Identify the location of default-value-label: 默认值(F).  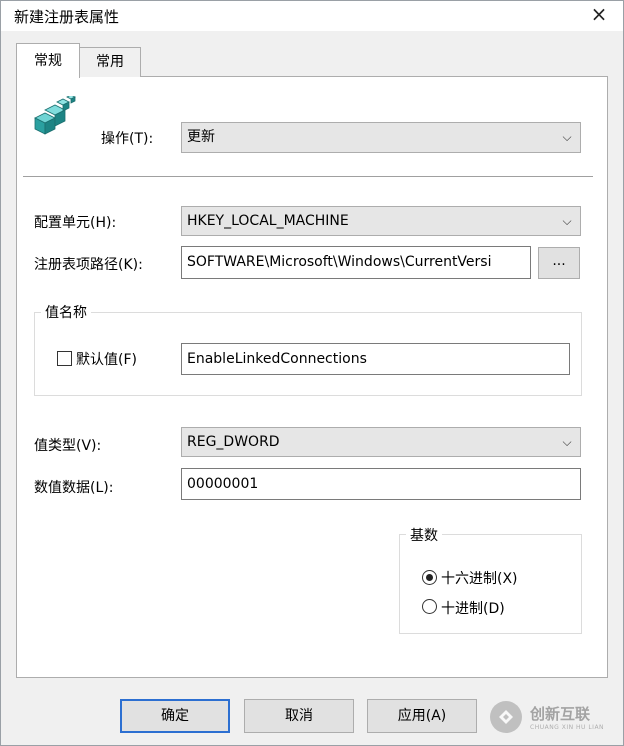
(106, 360).